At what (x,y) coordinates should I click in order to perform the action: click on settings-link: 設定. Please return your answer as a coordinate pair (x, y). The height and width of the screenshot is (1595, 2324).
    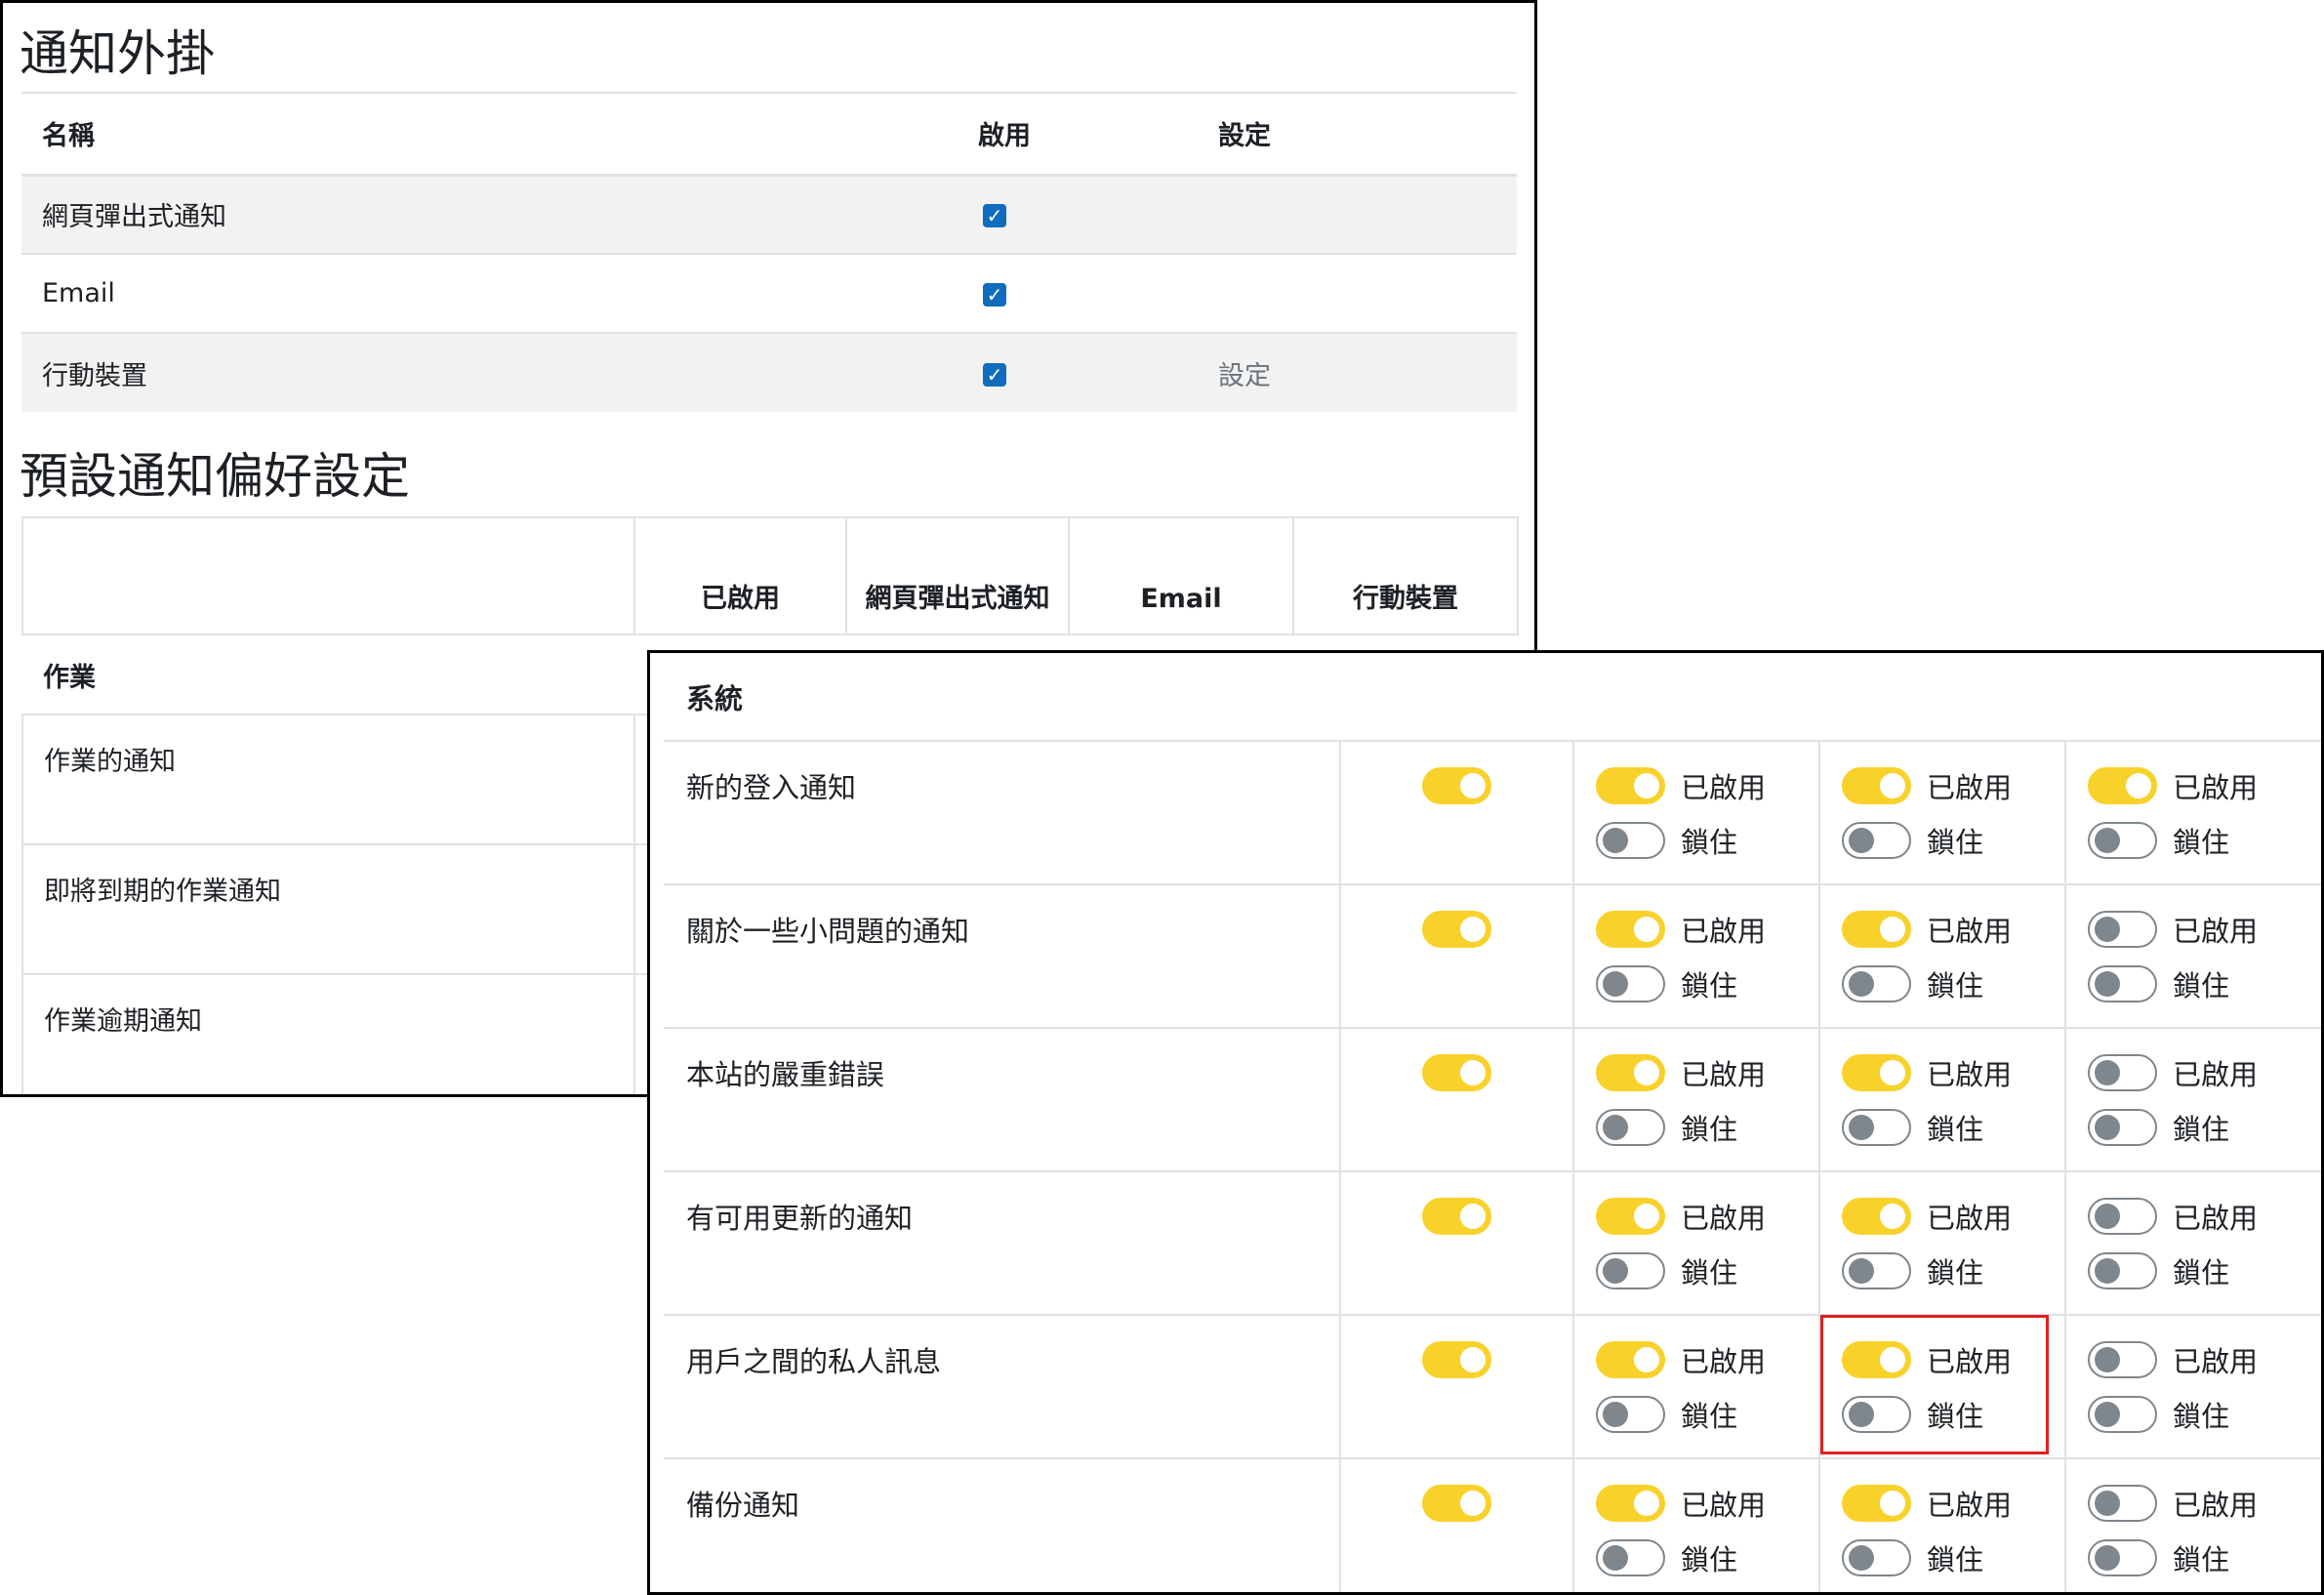
    Looking at the image, I should click on (1244, 376).